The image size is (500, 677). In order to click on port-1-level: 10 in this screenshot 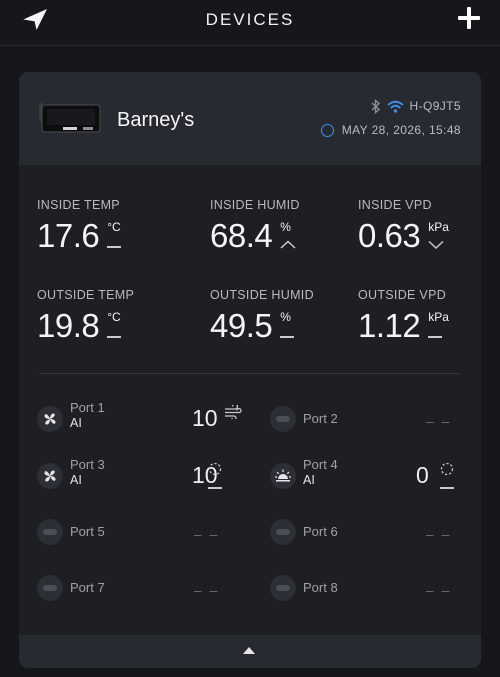, I will do `click(205, 418)`.